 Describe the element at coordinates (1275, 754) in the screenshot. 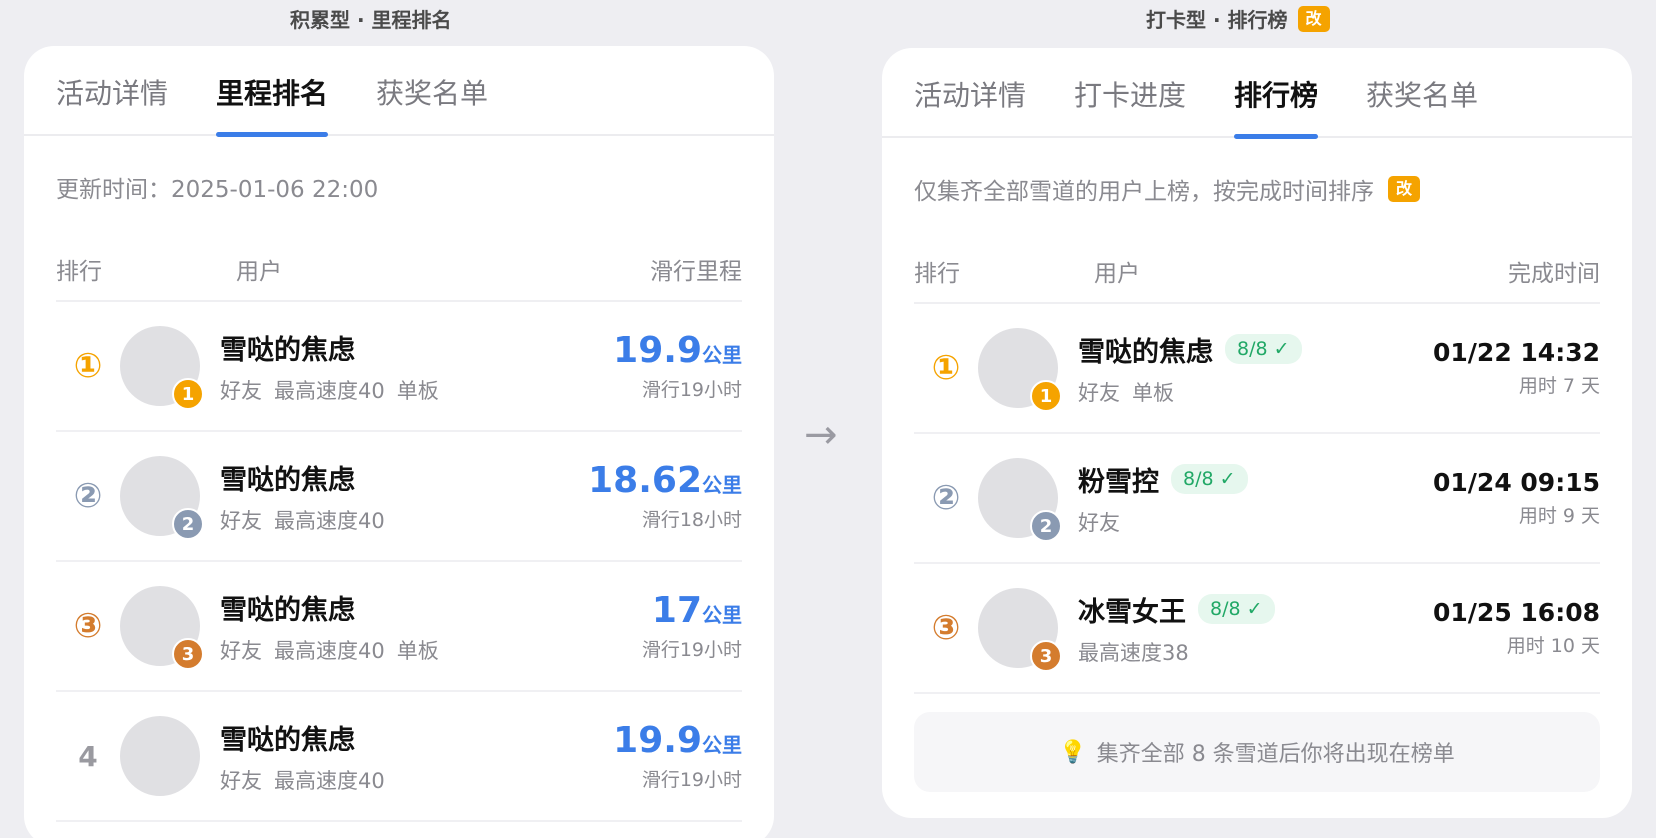

I see `tip-text: 集齐全部 8 条雪道后你将出现在榜单` at that location.